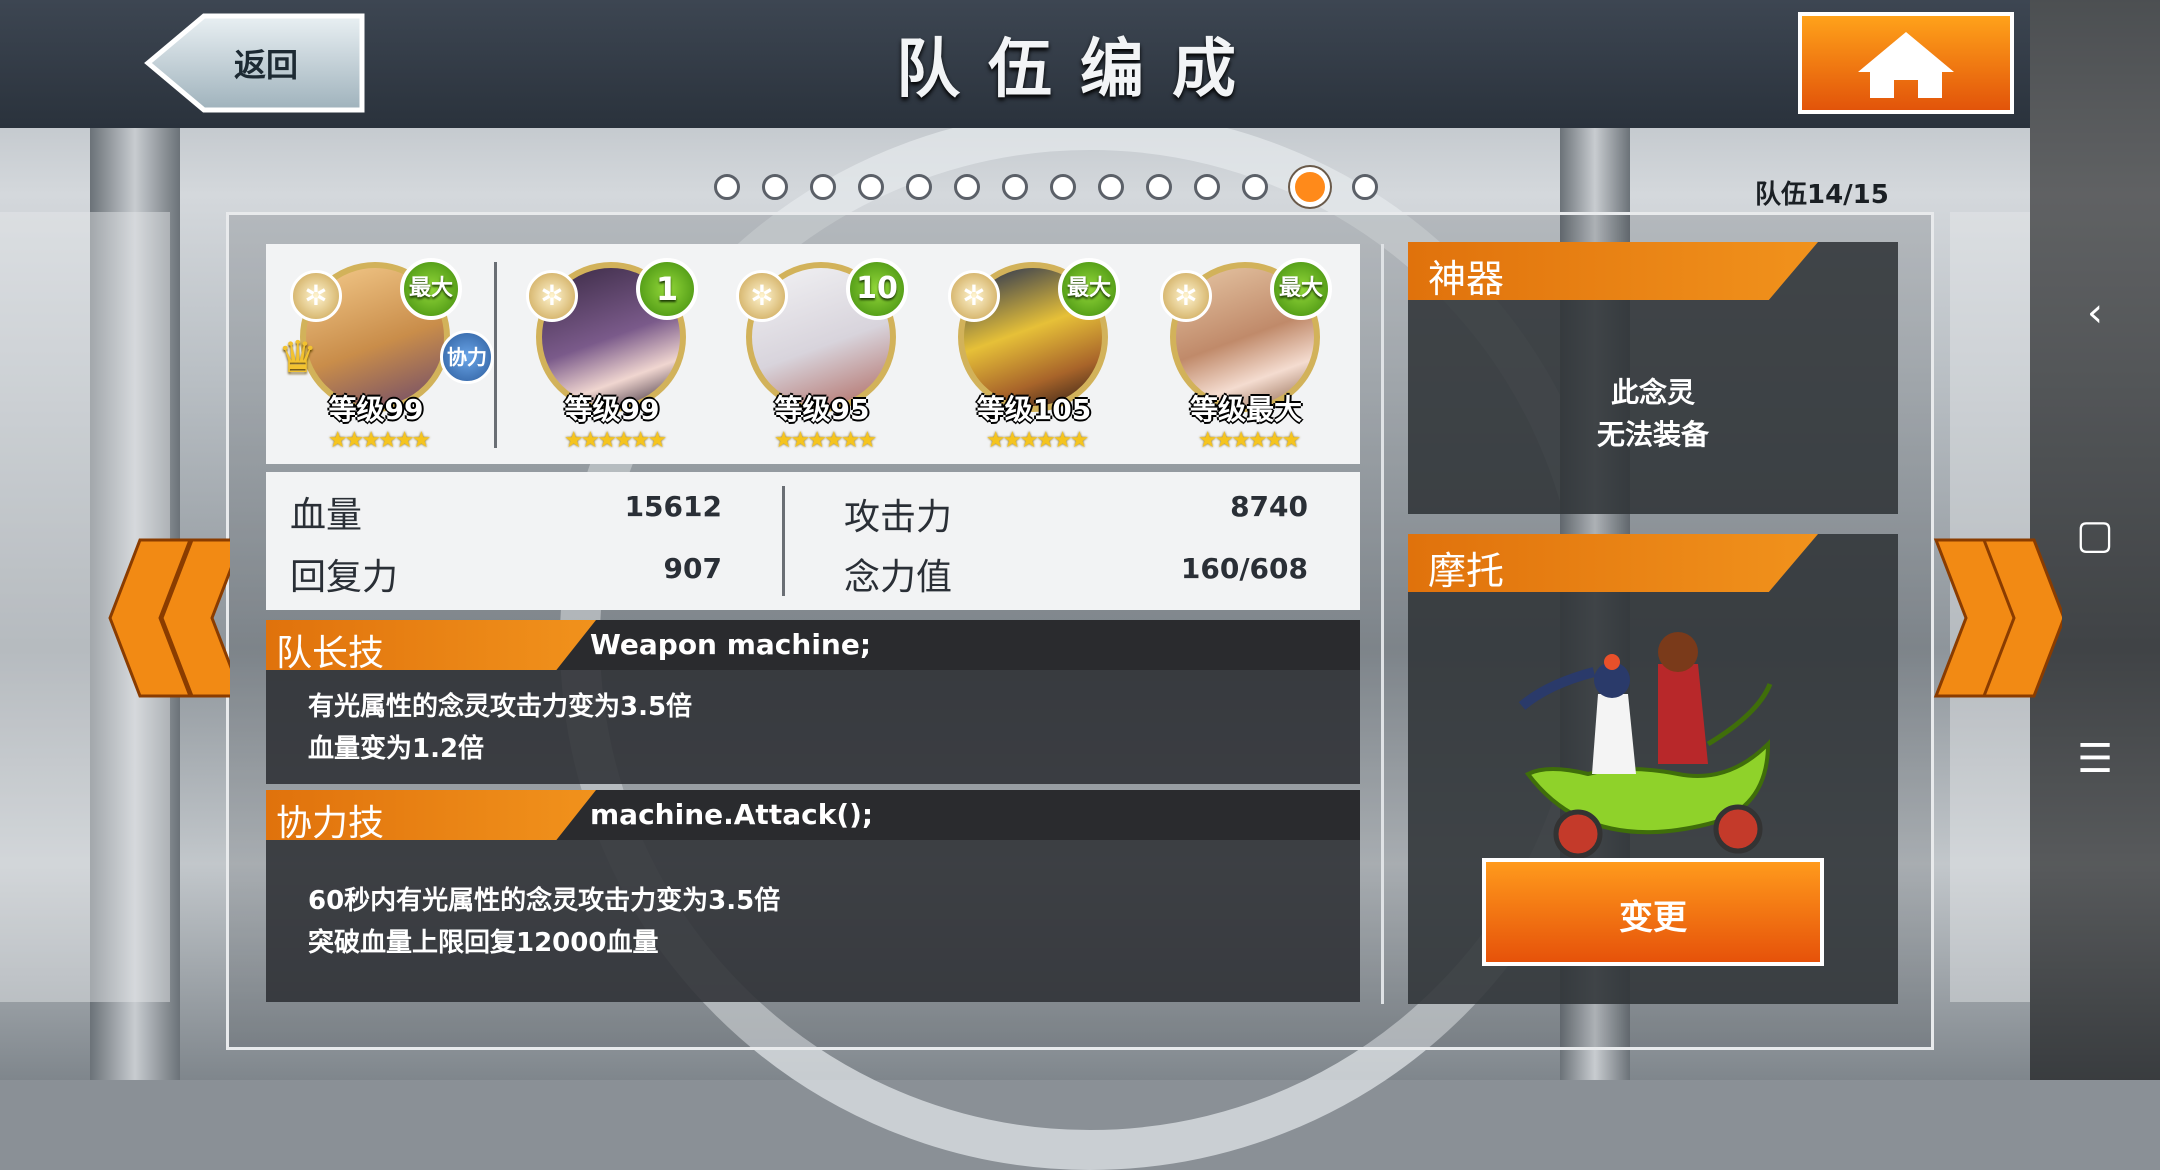  I want to click on leader-crown-icon: ♛, so click(298, 357).